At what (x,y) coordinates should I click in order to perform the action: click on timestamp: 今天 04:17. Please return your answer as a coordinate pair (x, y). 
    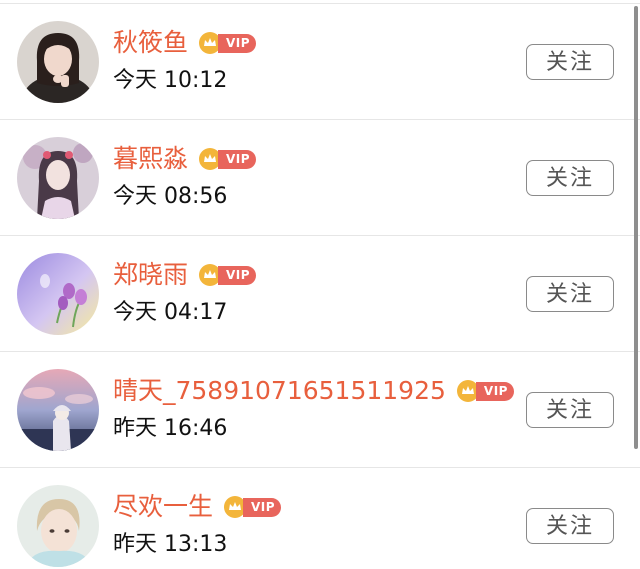
    Looking at the image, I should click on (170, 312).